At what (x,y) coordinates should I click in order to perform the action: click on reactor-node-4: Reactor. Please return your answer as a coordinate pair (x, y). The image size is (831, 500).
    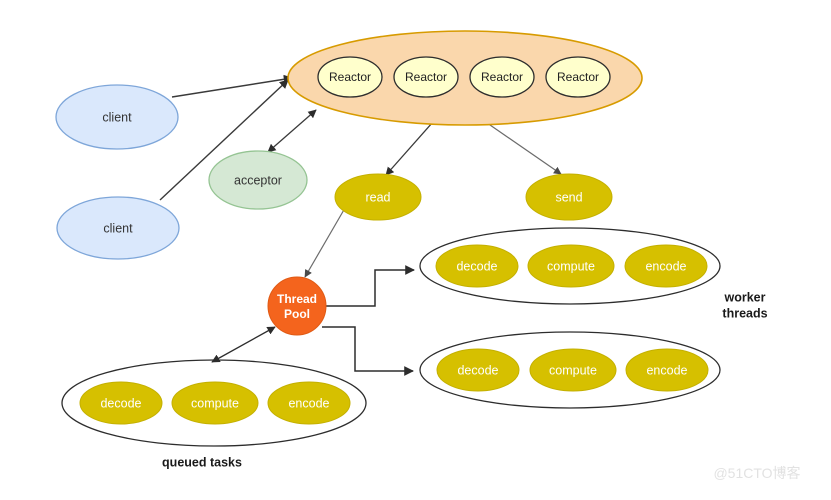
    Looking at the image, I should click on (578, 77).